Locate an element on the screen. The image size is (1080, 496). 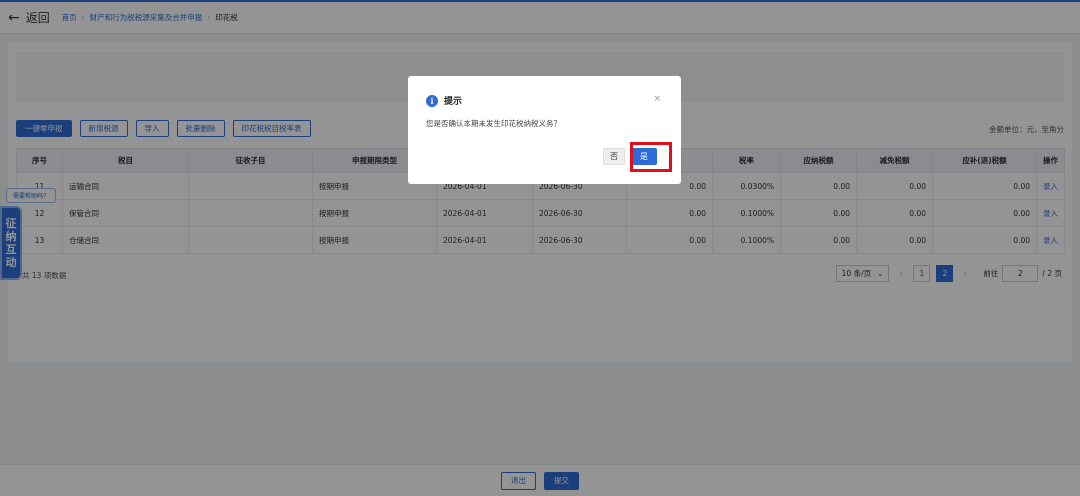
dialog-header: i 提示 is located at coordinates (444, 100).